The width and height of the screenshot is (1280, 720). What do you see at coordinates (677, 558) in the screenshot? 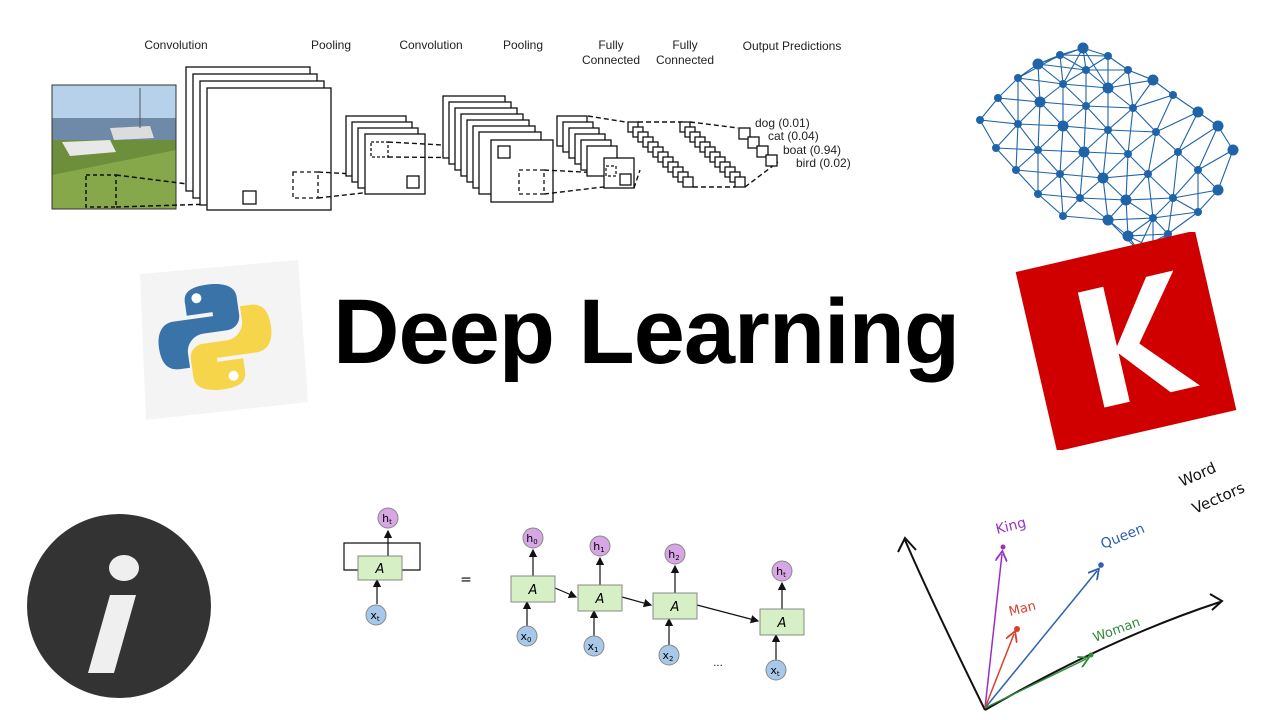
I see `rnn-hidden-sub: 2` at bounding box center [677, 558].